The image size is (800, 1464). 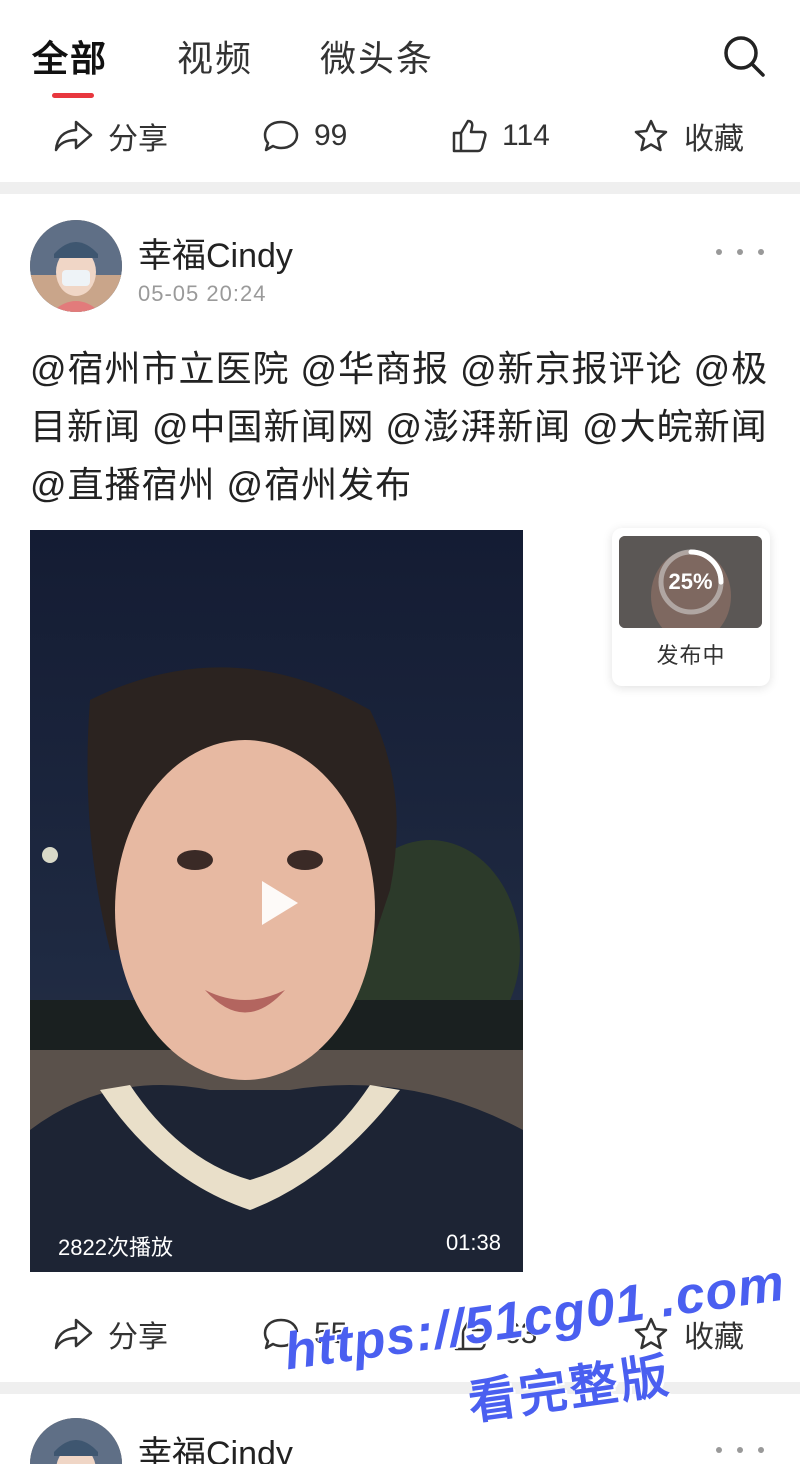 I want to click on tab-video: 视频, so click(x=215, y=56).